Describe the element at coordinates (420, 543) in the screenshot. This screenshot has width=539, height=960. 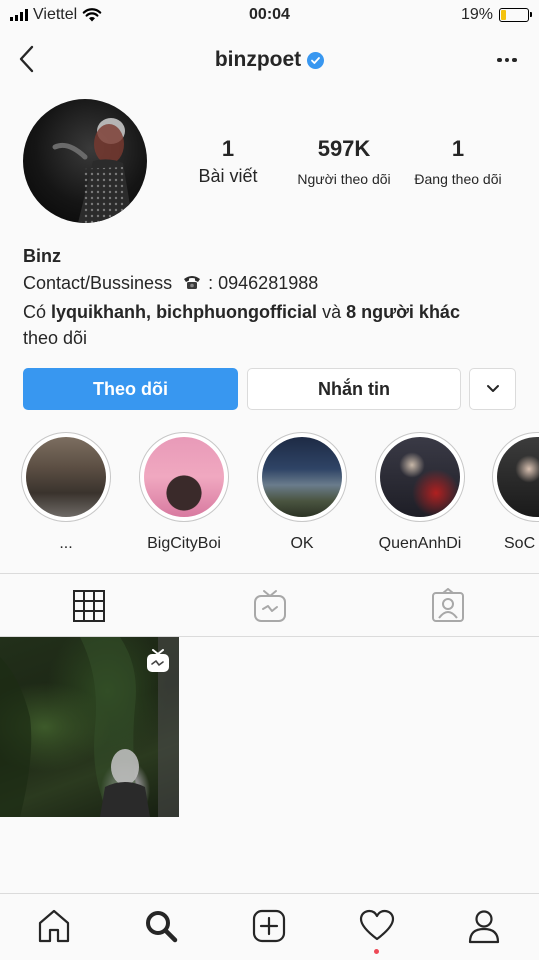
I see `highlight-label: QuenAnhDi` at that location.